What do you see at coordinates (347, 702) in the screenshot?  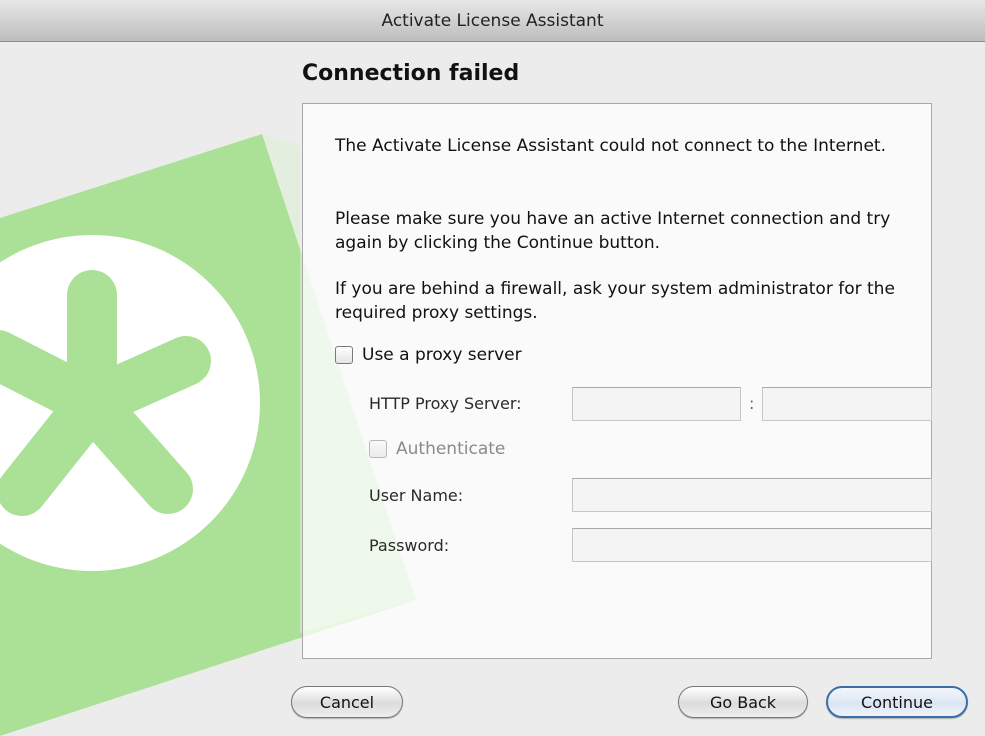 I see `cancel-button: Cancel` at bounding box center [347, 702].